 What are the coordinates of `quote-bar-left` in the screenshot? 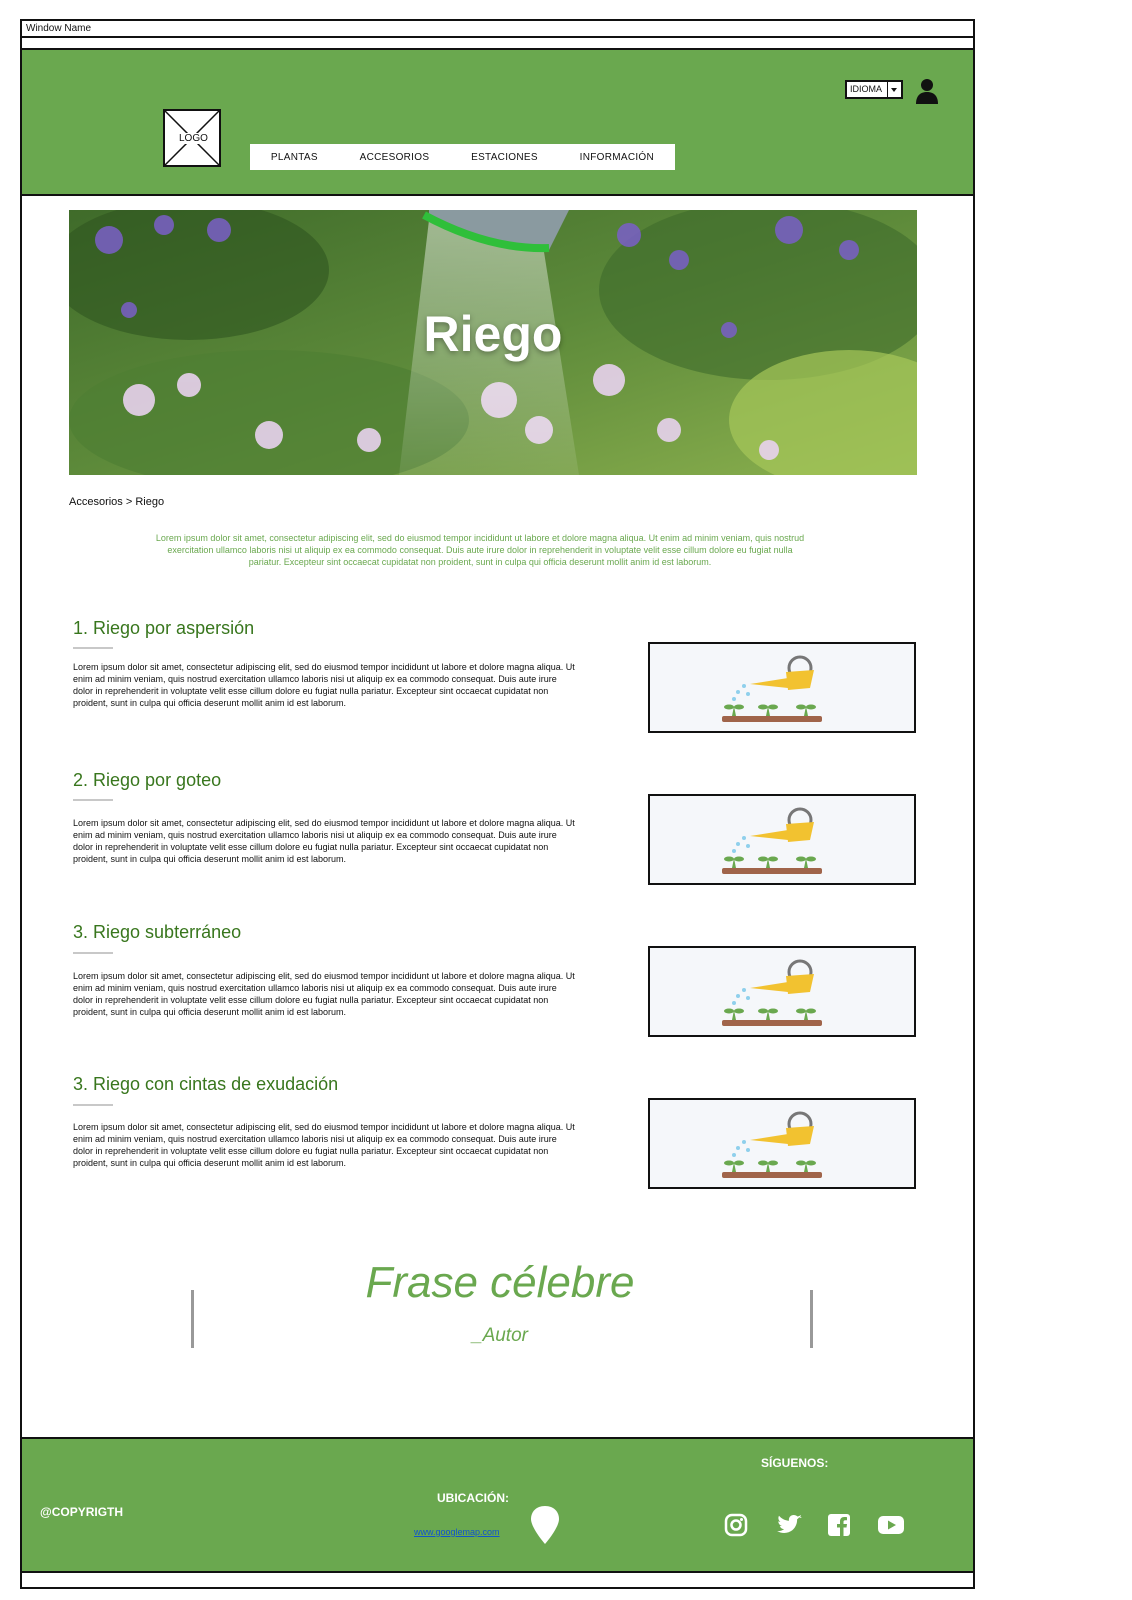 It's located at (192, 1319).